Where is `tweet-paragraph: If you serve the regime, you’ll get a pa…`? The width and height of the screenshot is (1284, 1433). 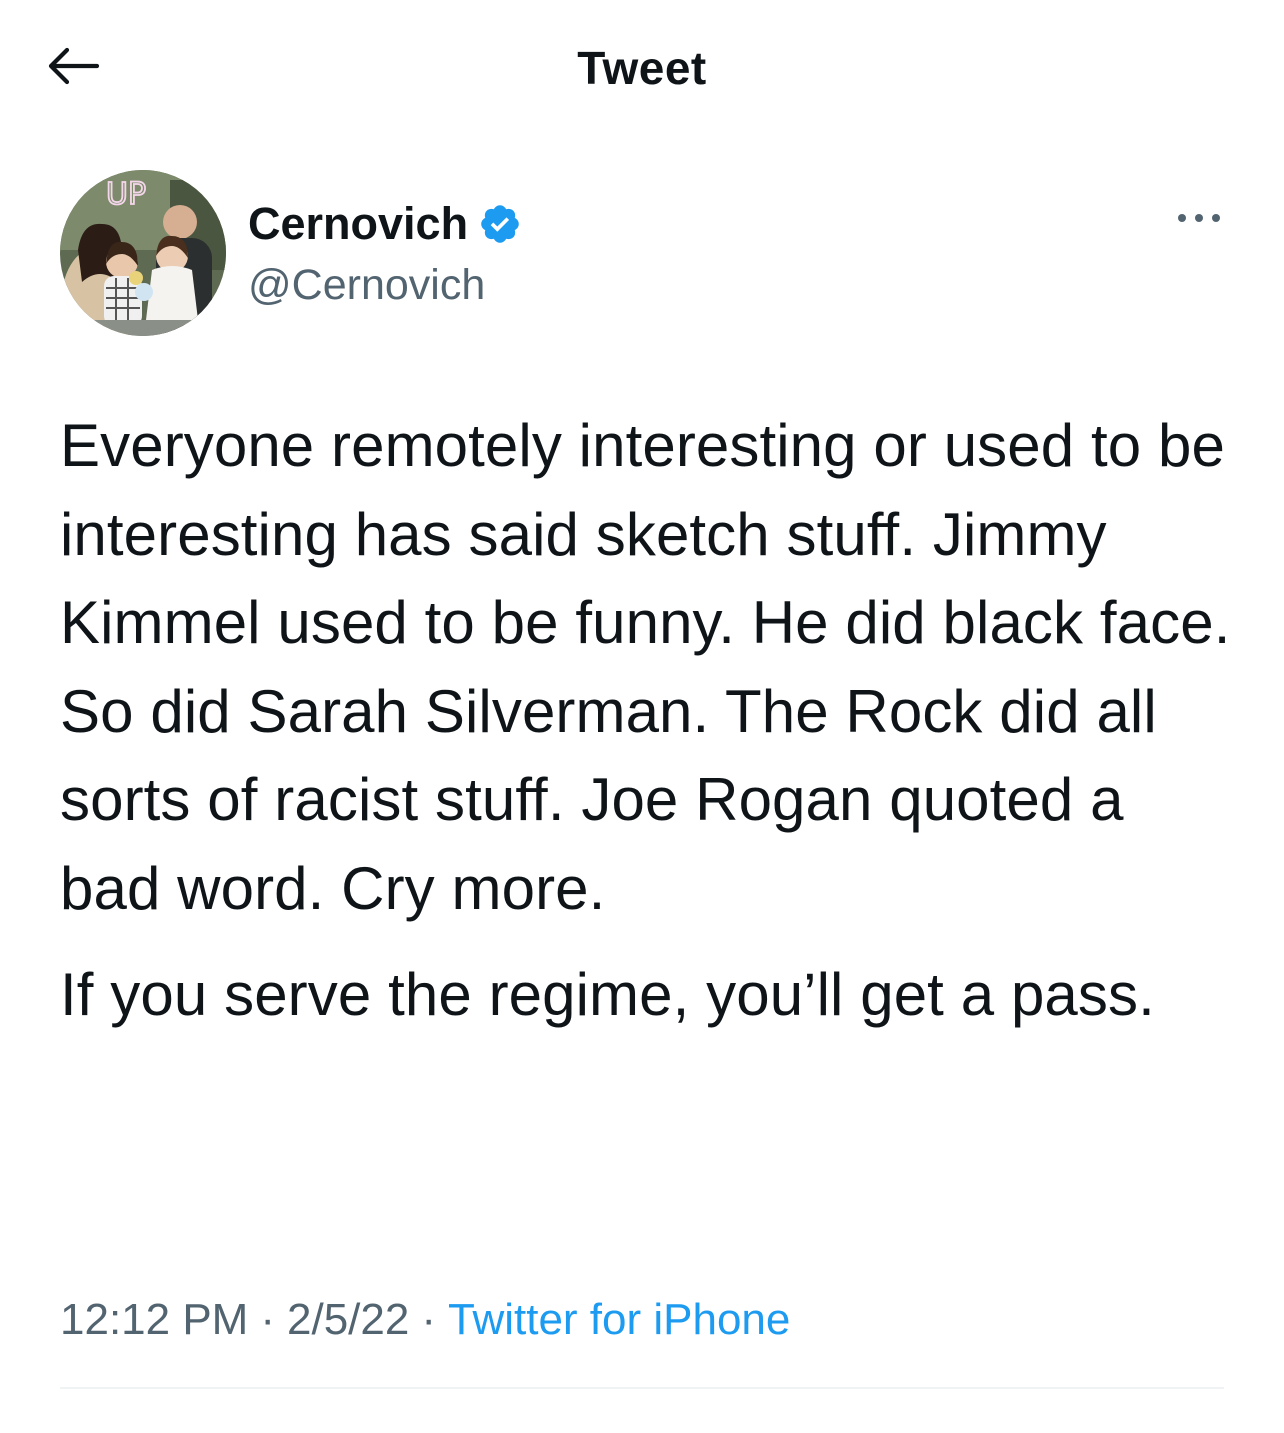 tweet-paragraph: If you serve the regime, you’ll get a pa… is located at coordinates (607, 994).